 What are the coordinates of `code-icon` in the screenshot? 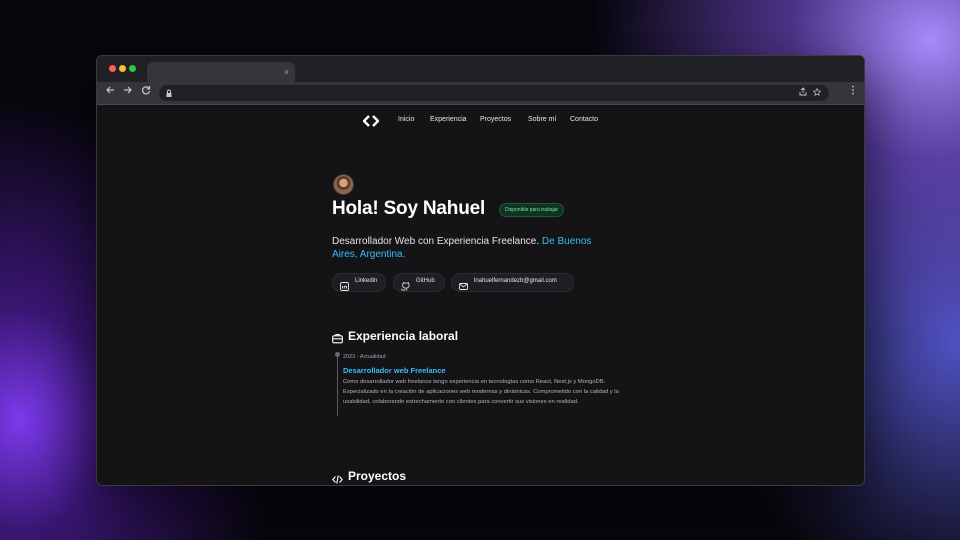 It's located at (337, 478).